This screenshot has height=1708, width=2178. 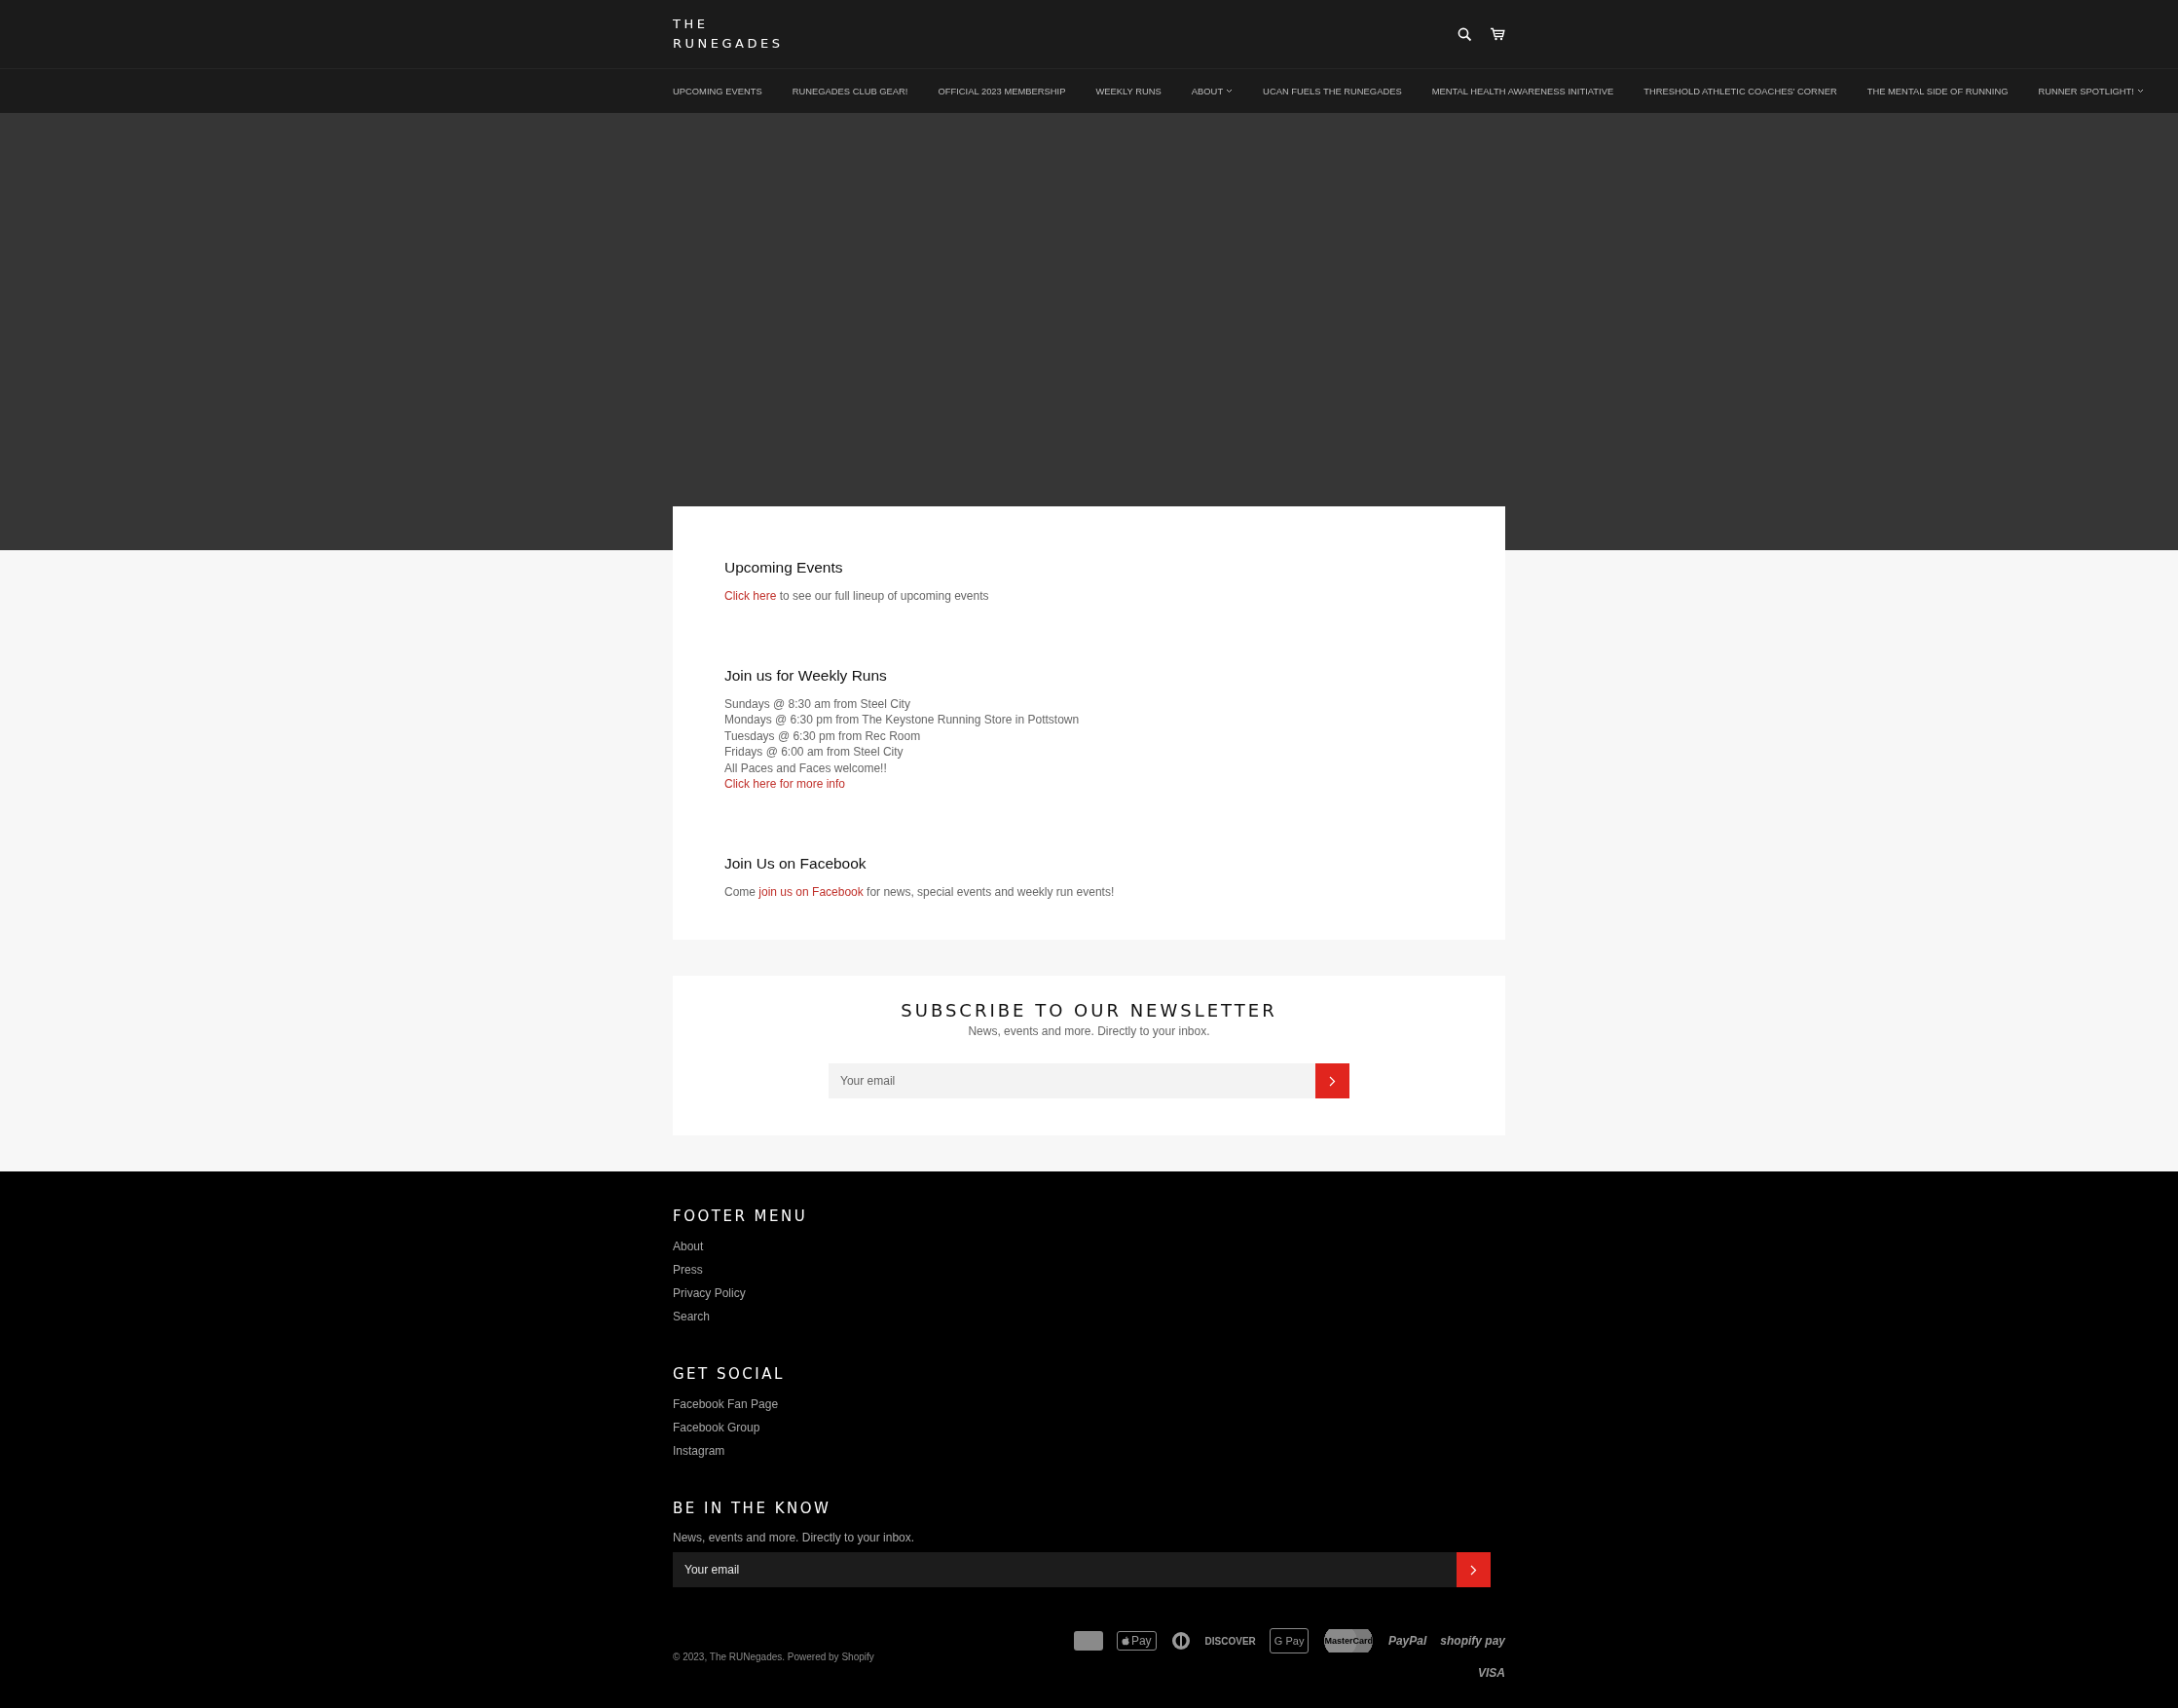 I want to click on google-pay-logo: G Pay, so click(x=1289, y=1640).